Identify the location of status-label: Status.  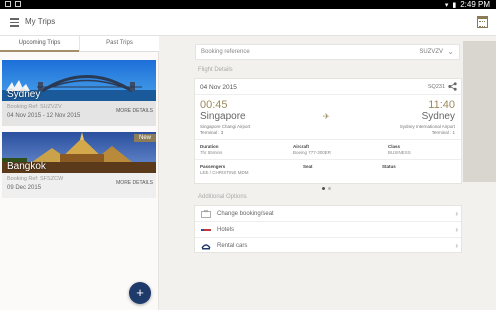
(389, 166).